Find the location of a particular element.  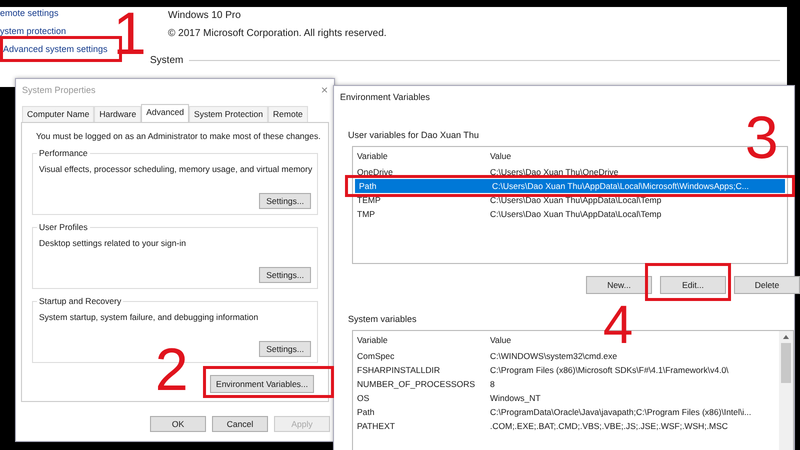

list-row: OneDrive C:\Users\Dao Xuan Thu\OneDrive is located at coordinates (570, 172).